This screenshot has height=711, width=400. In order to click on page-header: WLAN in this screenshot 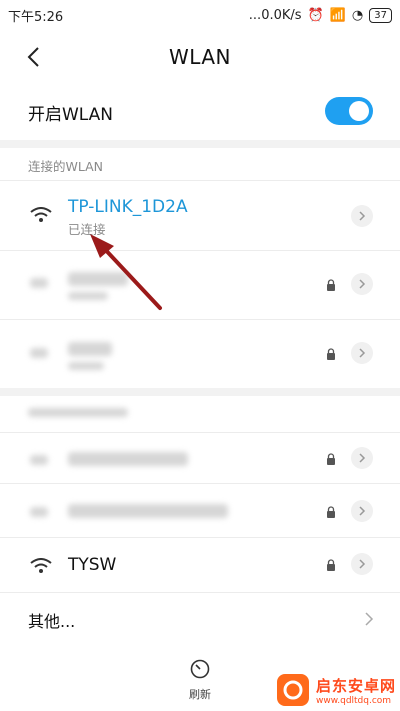, I will do `click(200, 57)`.